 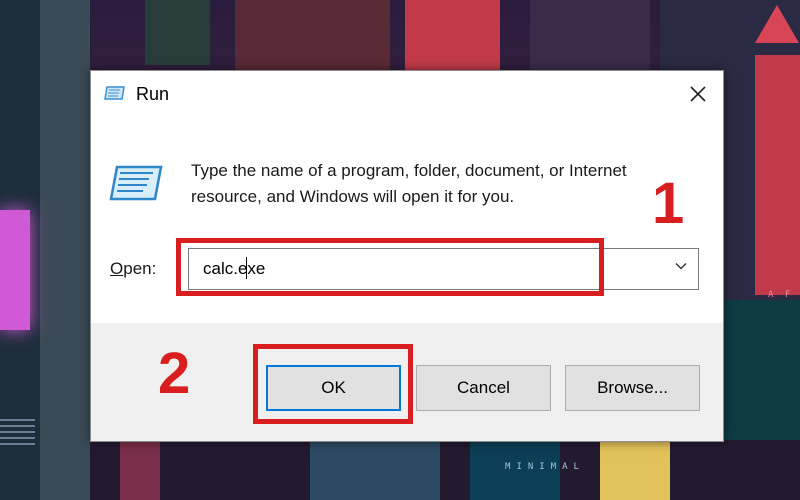 I want to click on title-bar: Run, so click(x=407, y=94).